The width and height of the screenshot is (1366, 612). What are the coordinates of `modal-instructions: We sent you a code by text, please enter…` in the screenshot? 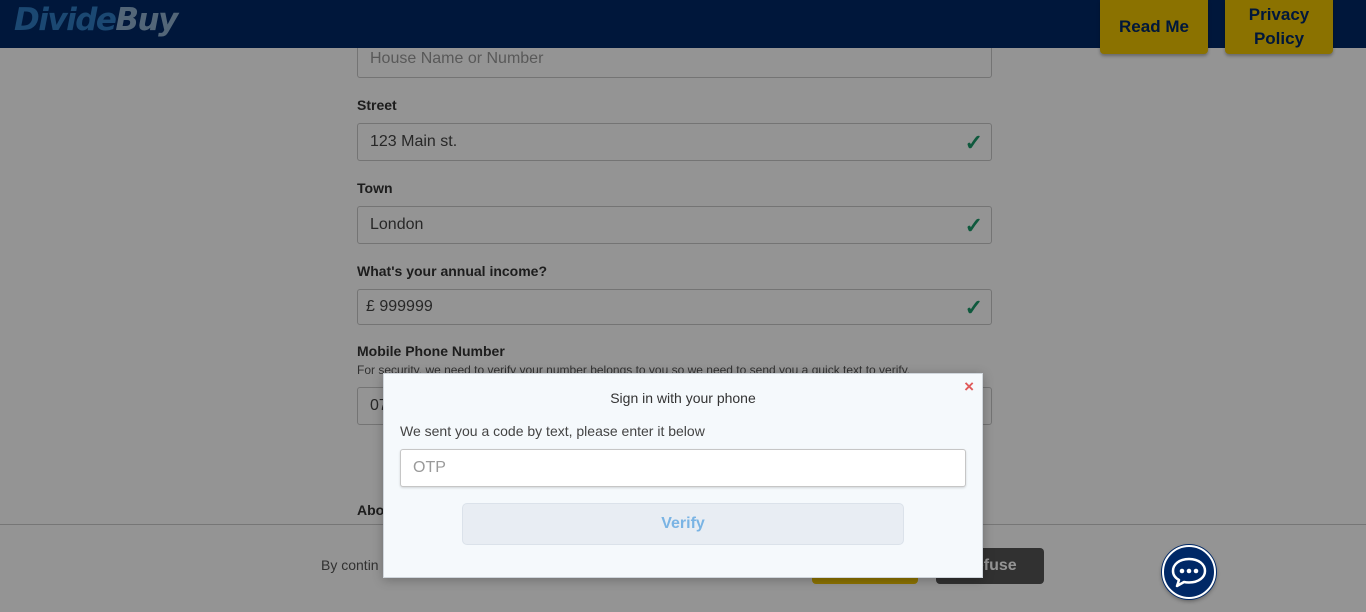 It's located at (552, 431).